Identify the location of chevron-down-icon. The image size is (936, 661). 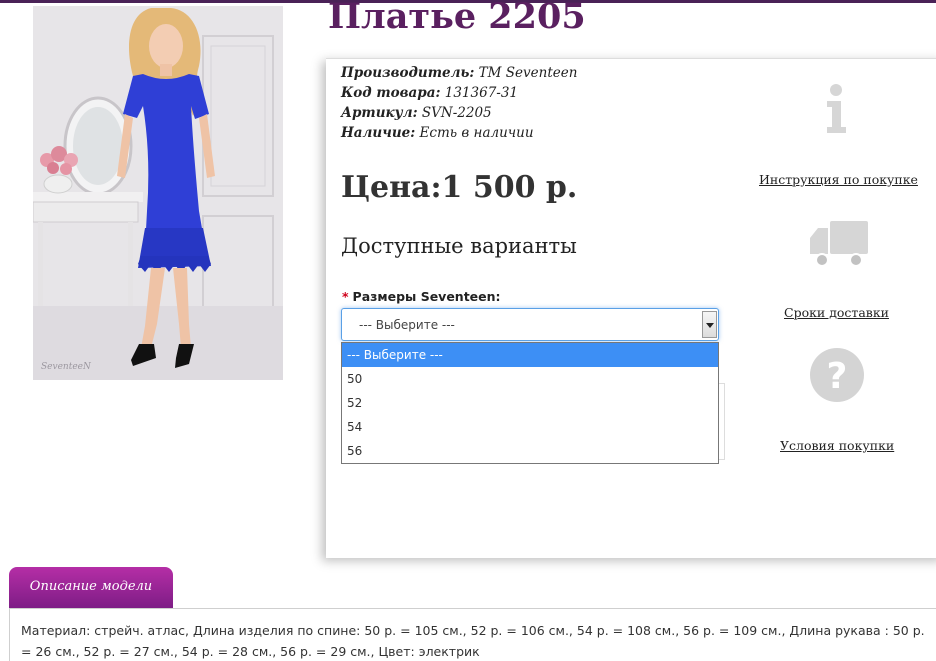
(709, 324).